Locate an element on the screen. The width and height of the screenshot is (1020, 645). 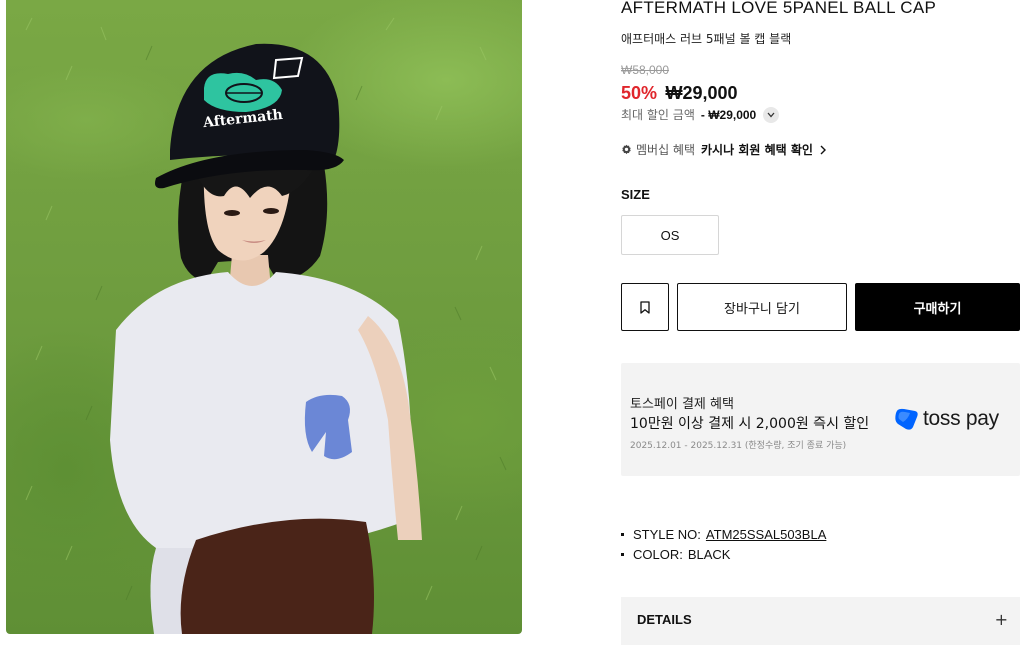
discount-rate: 50% is located at coordinates (639, 93).